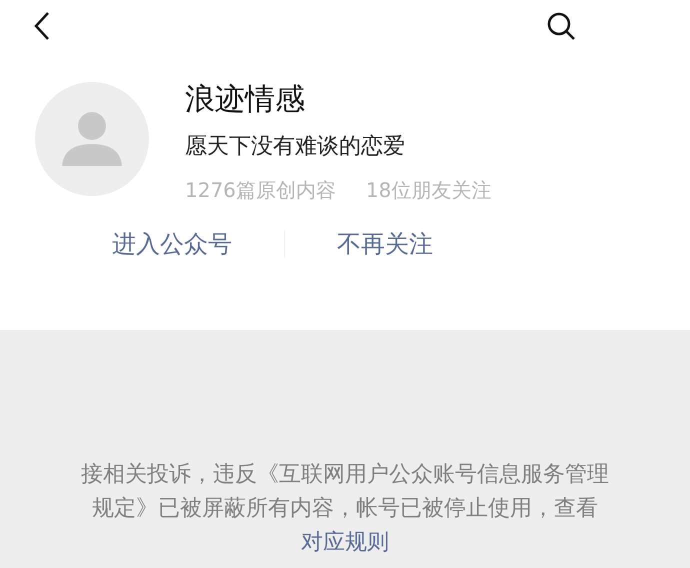  What do you see at coordinates (92, 139) in the screenshot?
I see `avatar-icon` at bounding box center [92, 139].